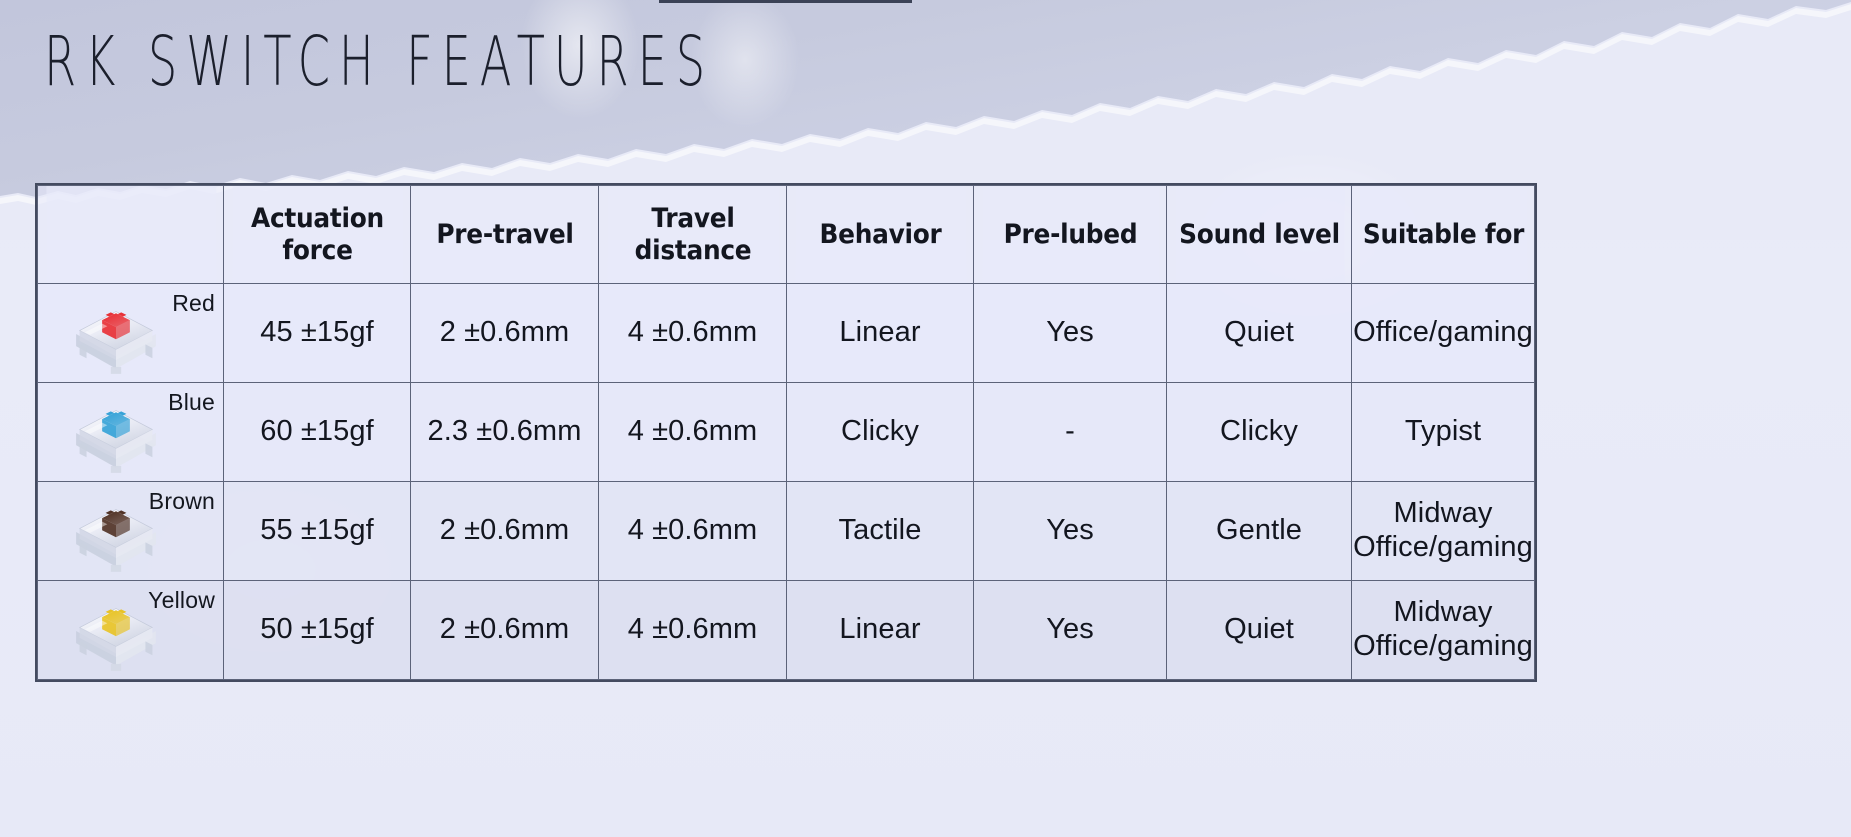 This screenshot has height=837, width=1851. I want to click on switch-cell: Red, so click(130, 333).